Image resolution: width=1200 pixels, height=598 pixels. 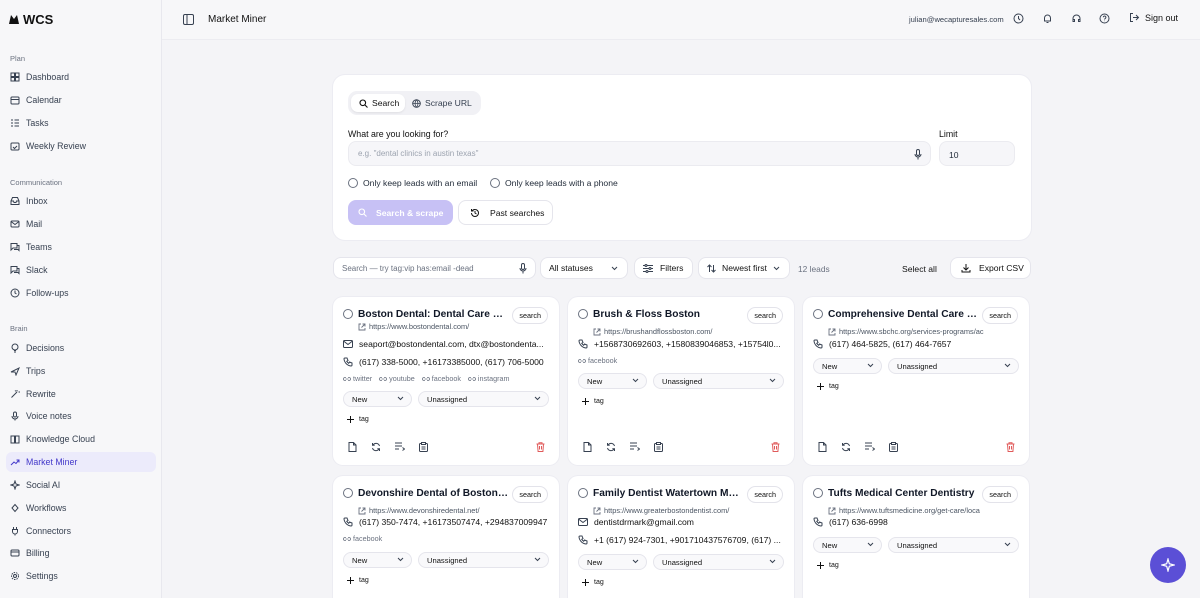 What do you see at coordinates (554, 183) in the screenshot?
I see `phone-only-option: Only keep leads with a phone` at bounding box center [554, 183].